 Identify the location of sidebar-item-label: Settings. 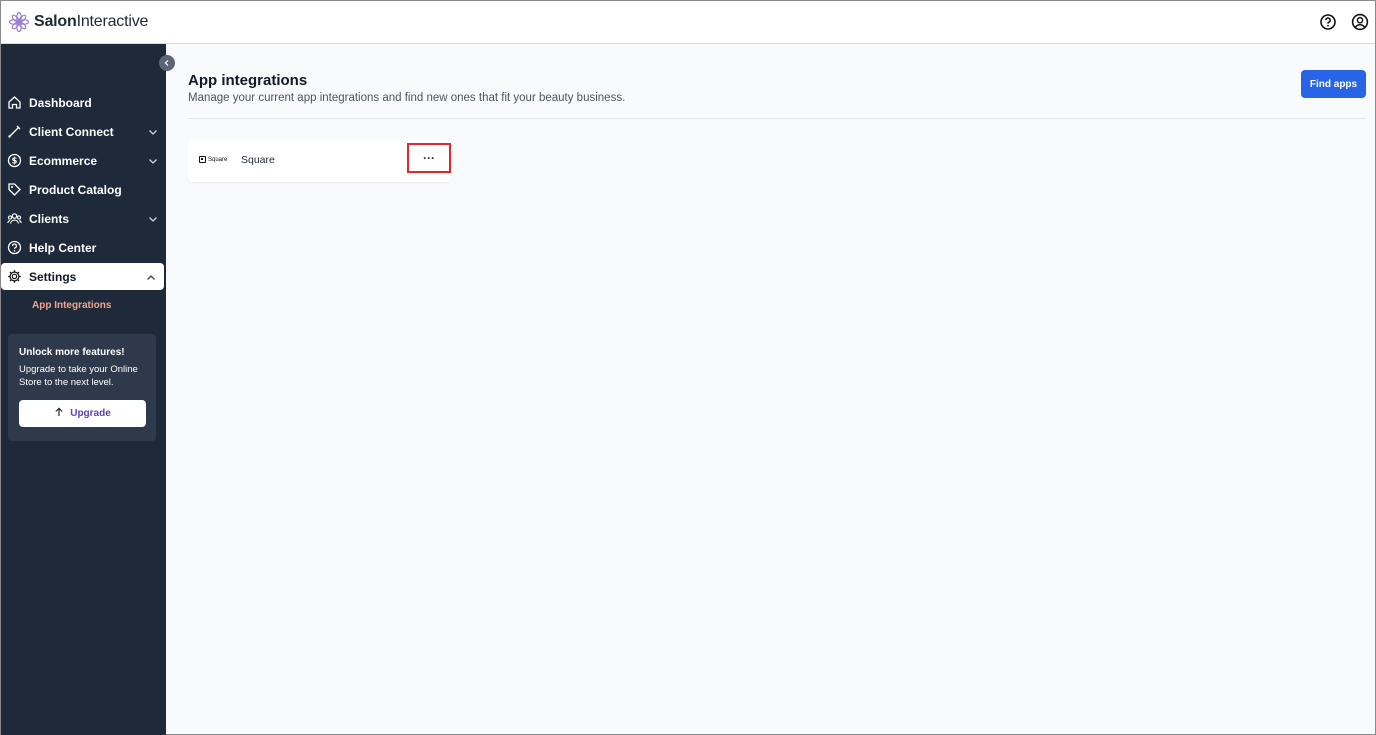
(53, 276).